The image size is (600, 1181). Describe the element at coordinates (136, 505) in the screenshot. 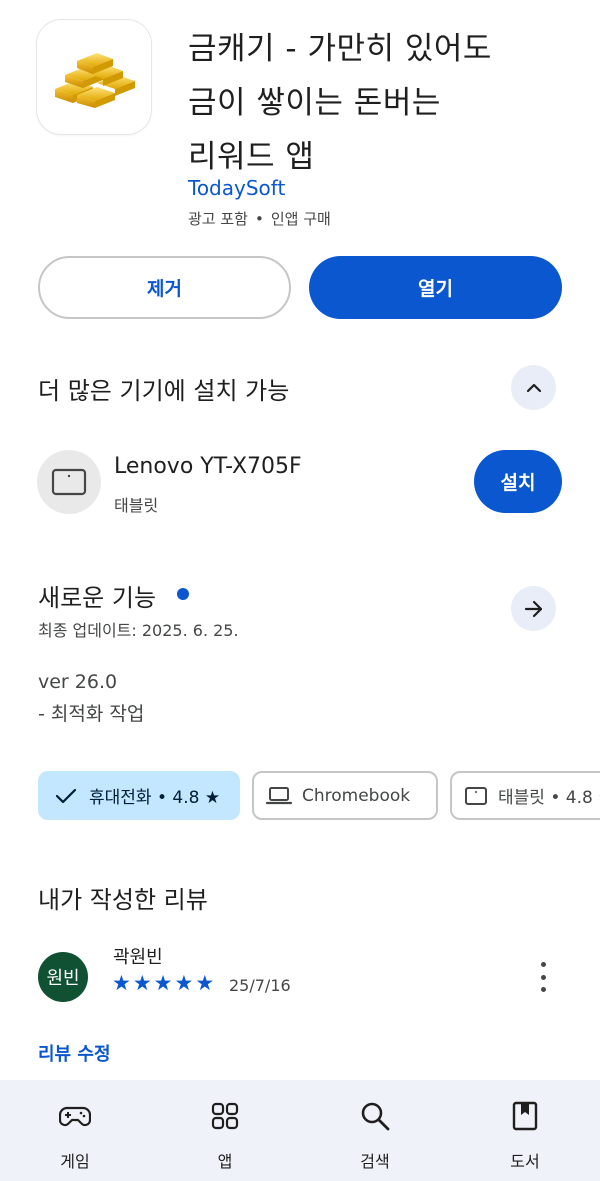

I see `device-type: 태블릿` at that location.